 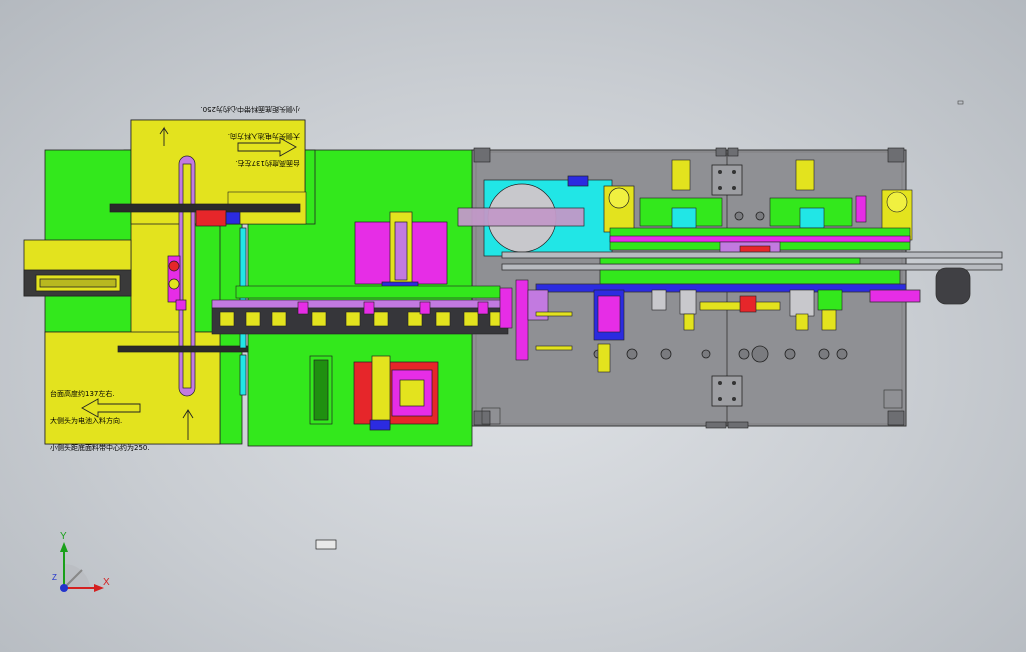 What do you see at coordinates (362, 310) in the screenshot?
I see `horizontal-conveyor` at bounding box center [362, 310].